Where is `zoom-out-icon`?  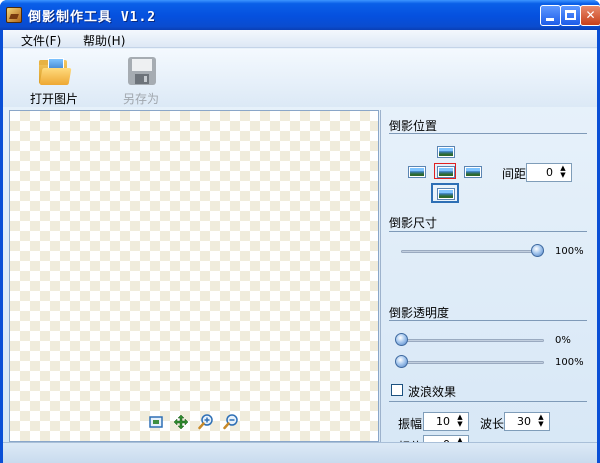 zoom-out-icon is located at coordinates (231, 422).